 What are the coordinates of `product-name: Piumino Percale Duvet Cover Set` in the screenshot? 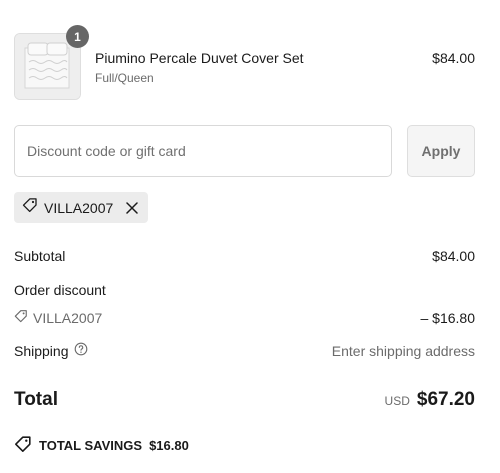 It's located at (199, 58).